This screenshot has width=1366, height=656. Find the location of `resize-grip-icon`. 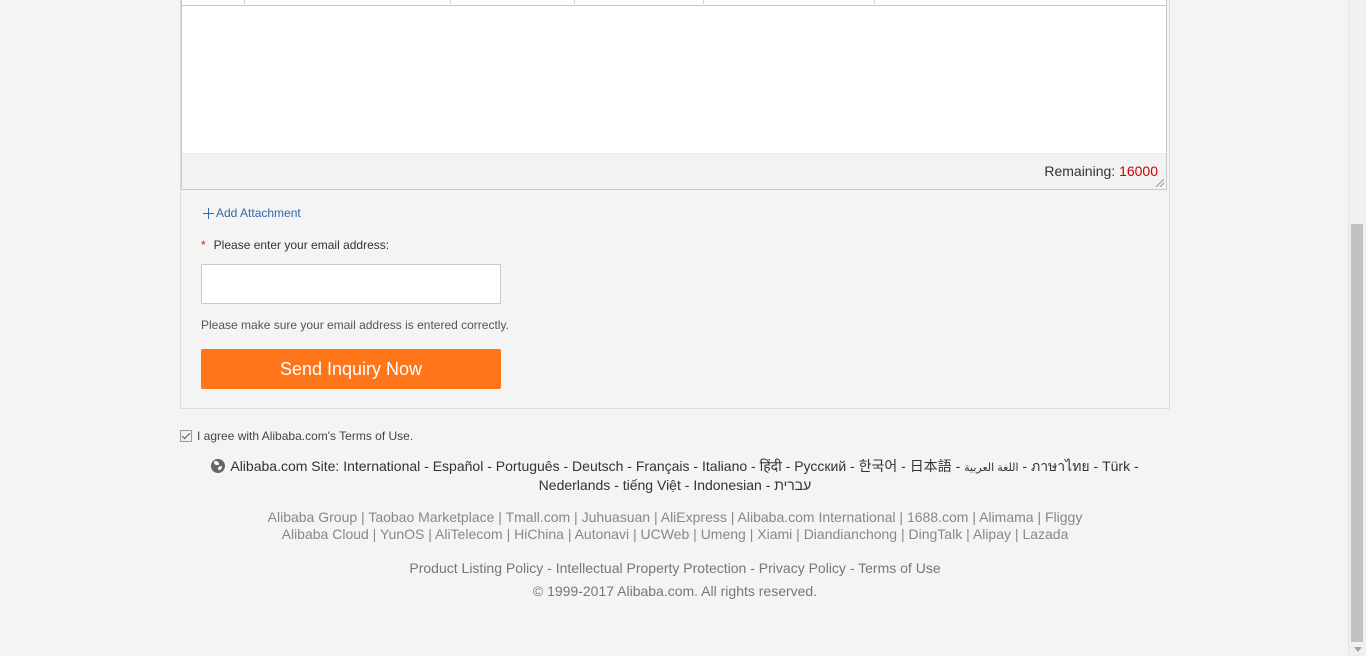

resize-grip-icon is located at coordinates (1160, 183).